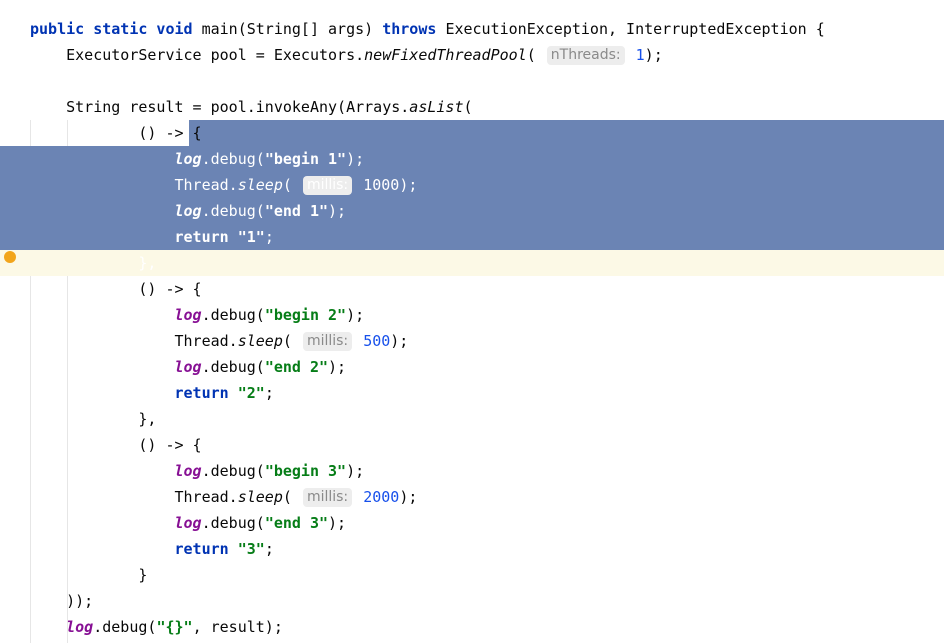 Image resolution: width=944 pixels, height=643 pixels. I want to click on code-text: Thread.sleep( millis: 1000);, so click(223, 185).